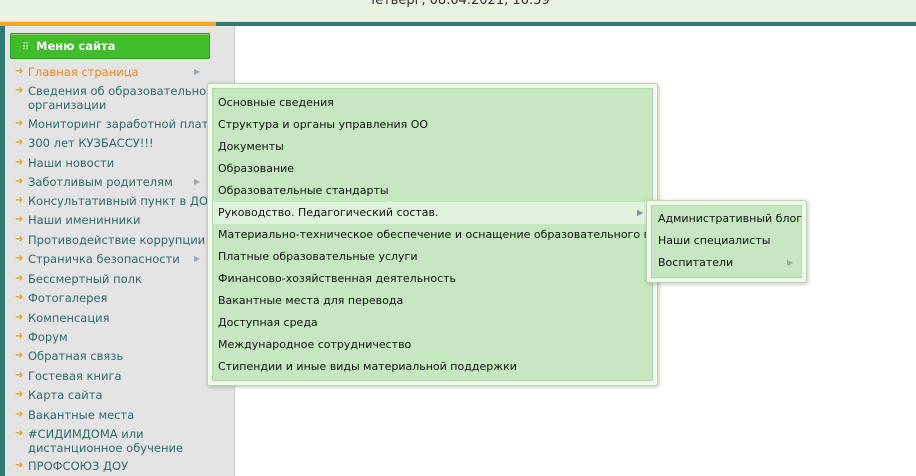  What do you see at coordinates (76, 356) in the screenshot?
I see `sidebar-item-label: Обратная связь` at bounding box center [76, 356].